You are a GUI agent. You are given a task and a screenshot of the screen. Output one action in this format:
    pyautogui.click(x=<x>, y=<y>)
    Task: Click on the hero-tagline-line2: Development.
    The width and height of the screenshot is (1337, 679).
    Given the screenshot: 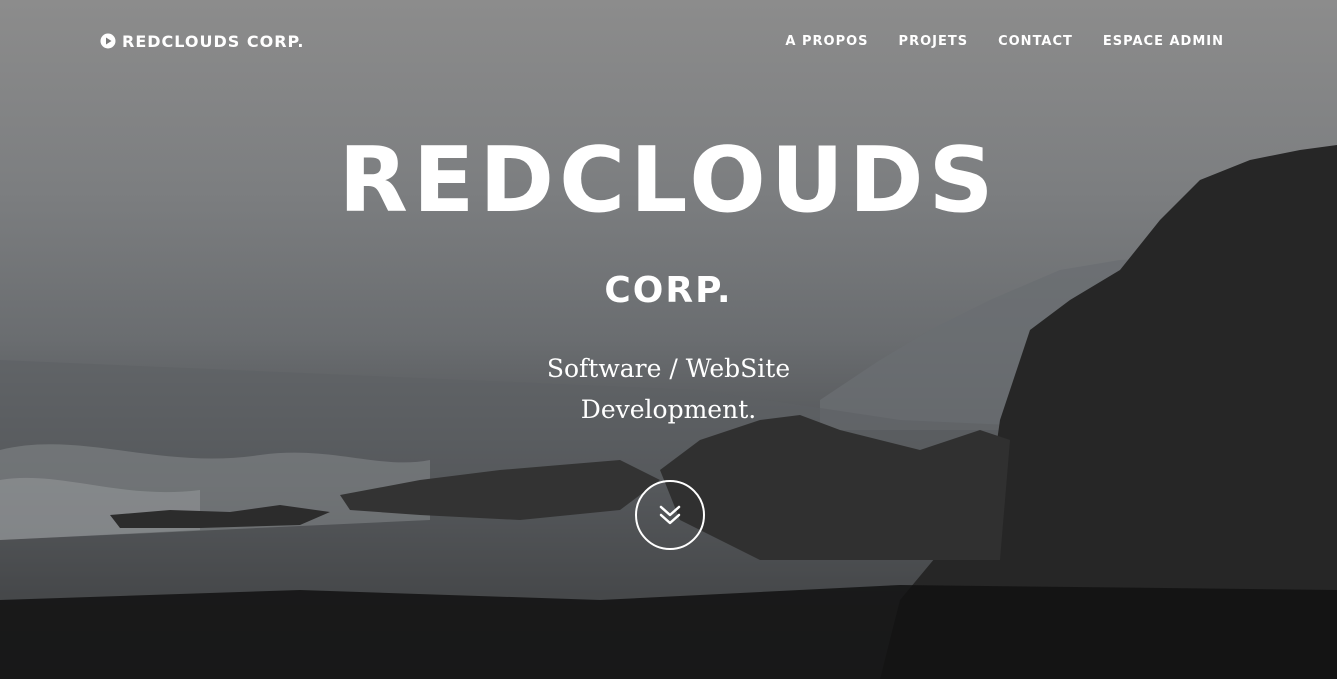 What is the action you would take?
    pyautogui.click(x=668, y=409)
    